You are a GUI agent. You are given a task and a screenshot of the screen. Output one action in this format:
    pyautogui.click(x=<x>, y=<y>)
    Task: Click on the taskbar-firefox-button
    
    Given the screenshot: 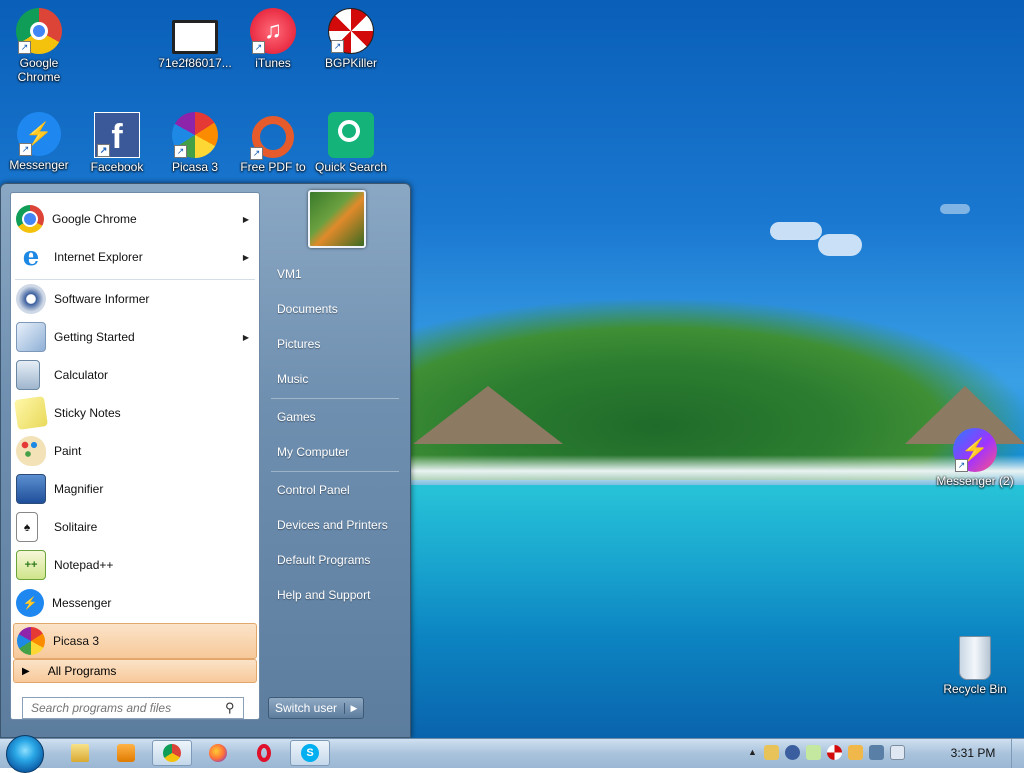 What is the action you would take?
    pyautogui.click(x=218, y=753)
    